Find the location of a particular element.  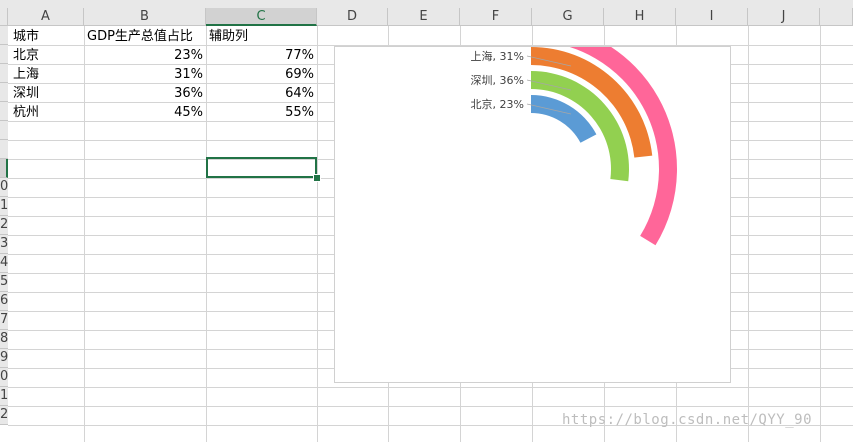

active-cell-selection is located at coordinates (261, 167).